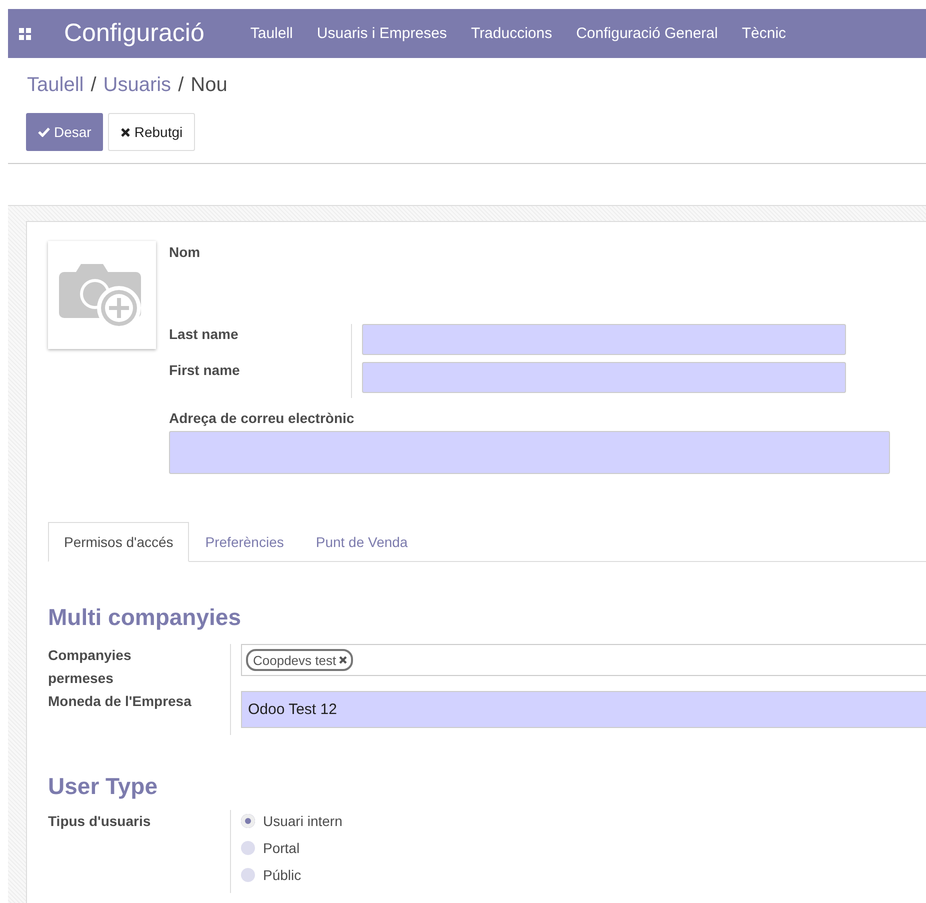 The height and width of the screenshot is (903, 926). I want to click on field-label: Companyies permeses, so click(90, 667).